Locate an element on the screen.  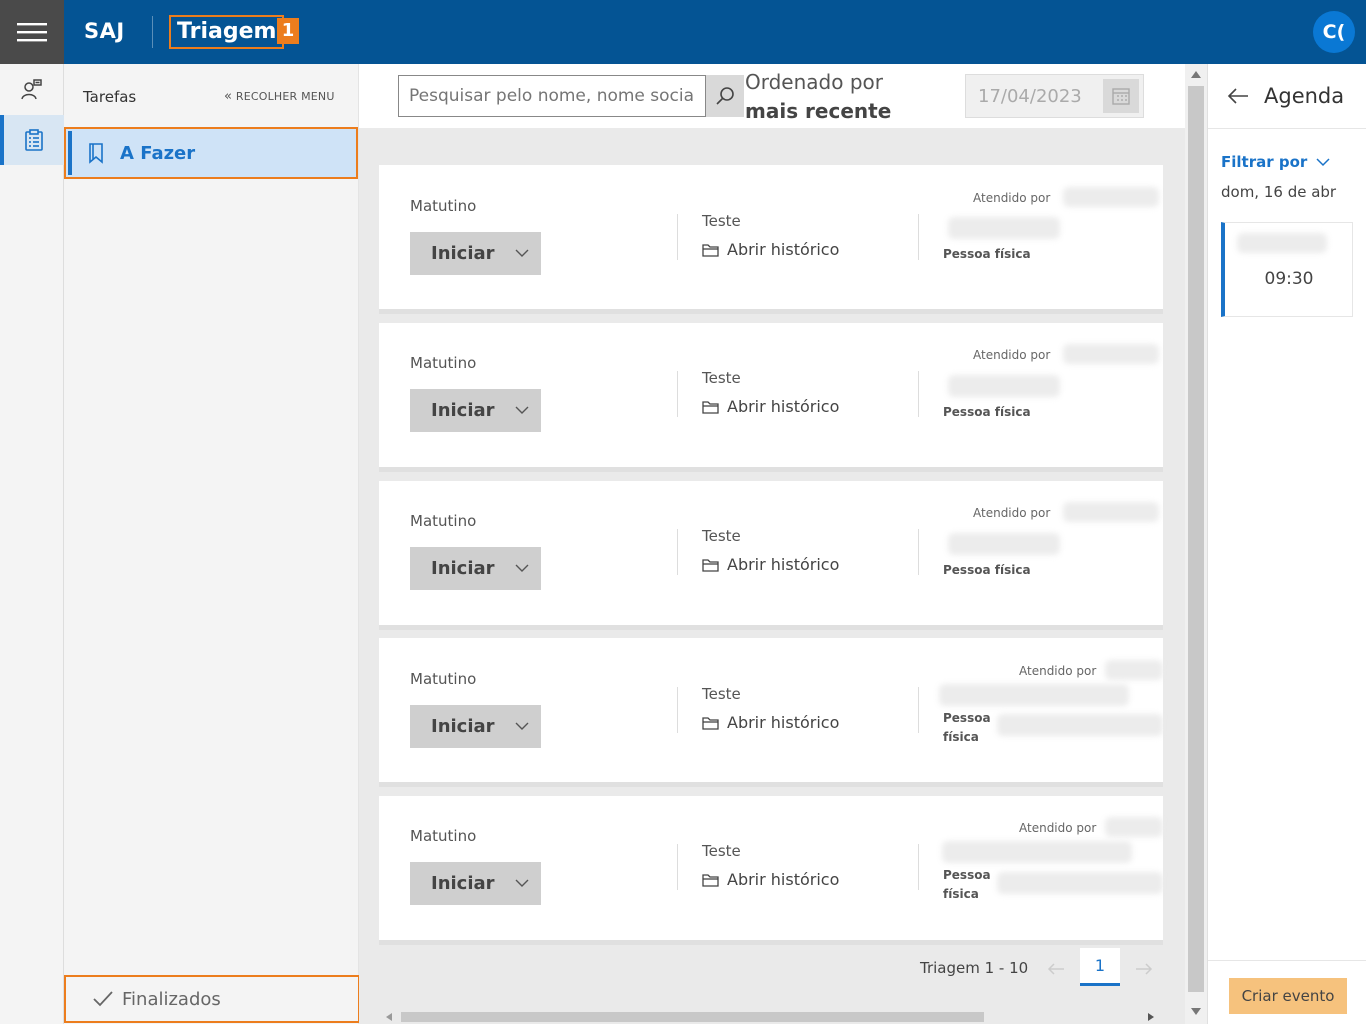
hamburger-menu-button is located at coordinates (32, 32).